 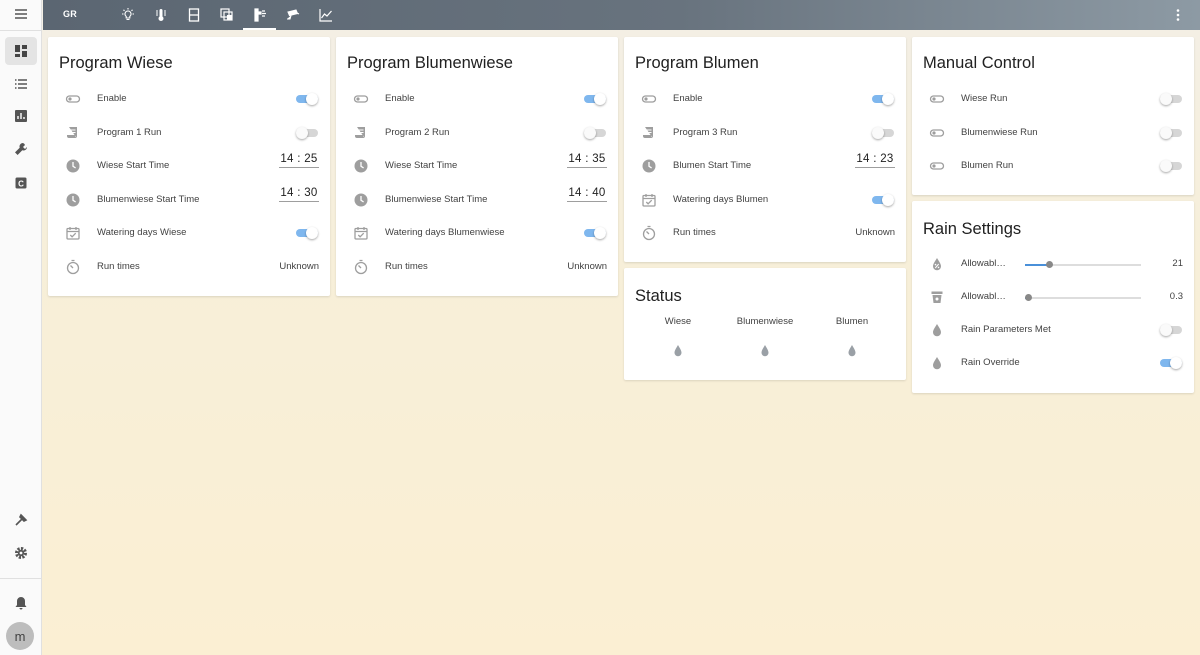 I want to click on chart-line-icon, so click(x=325, y=15).